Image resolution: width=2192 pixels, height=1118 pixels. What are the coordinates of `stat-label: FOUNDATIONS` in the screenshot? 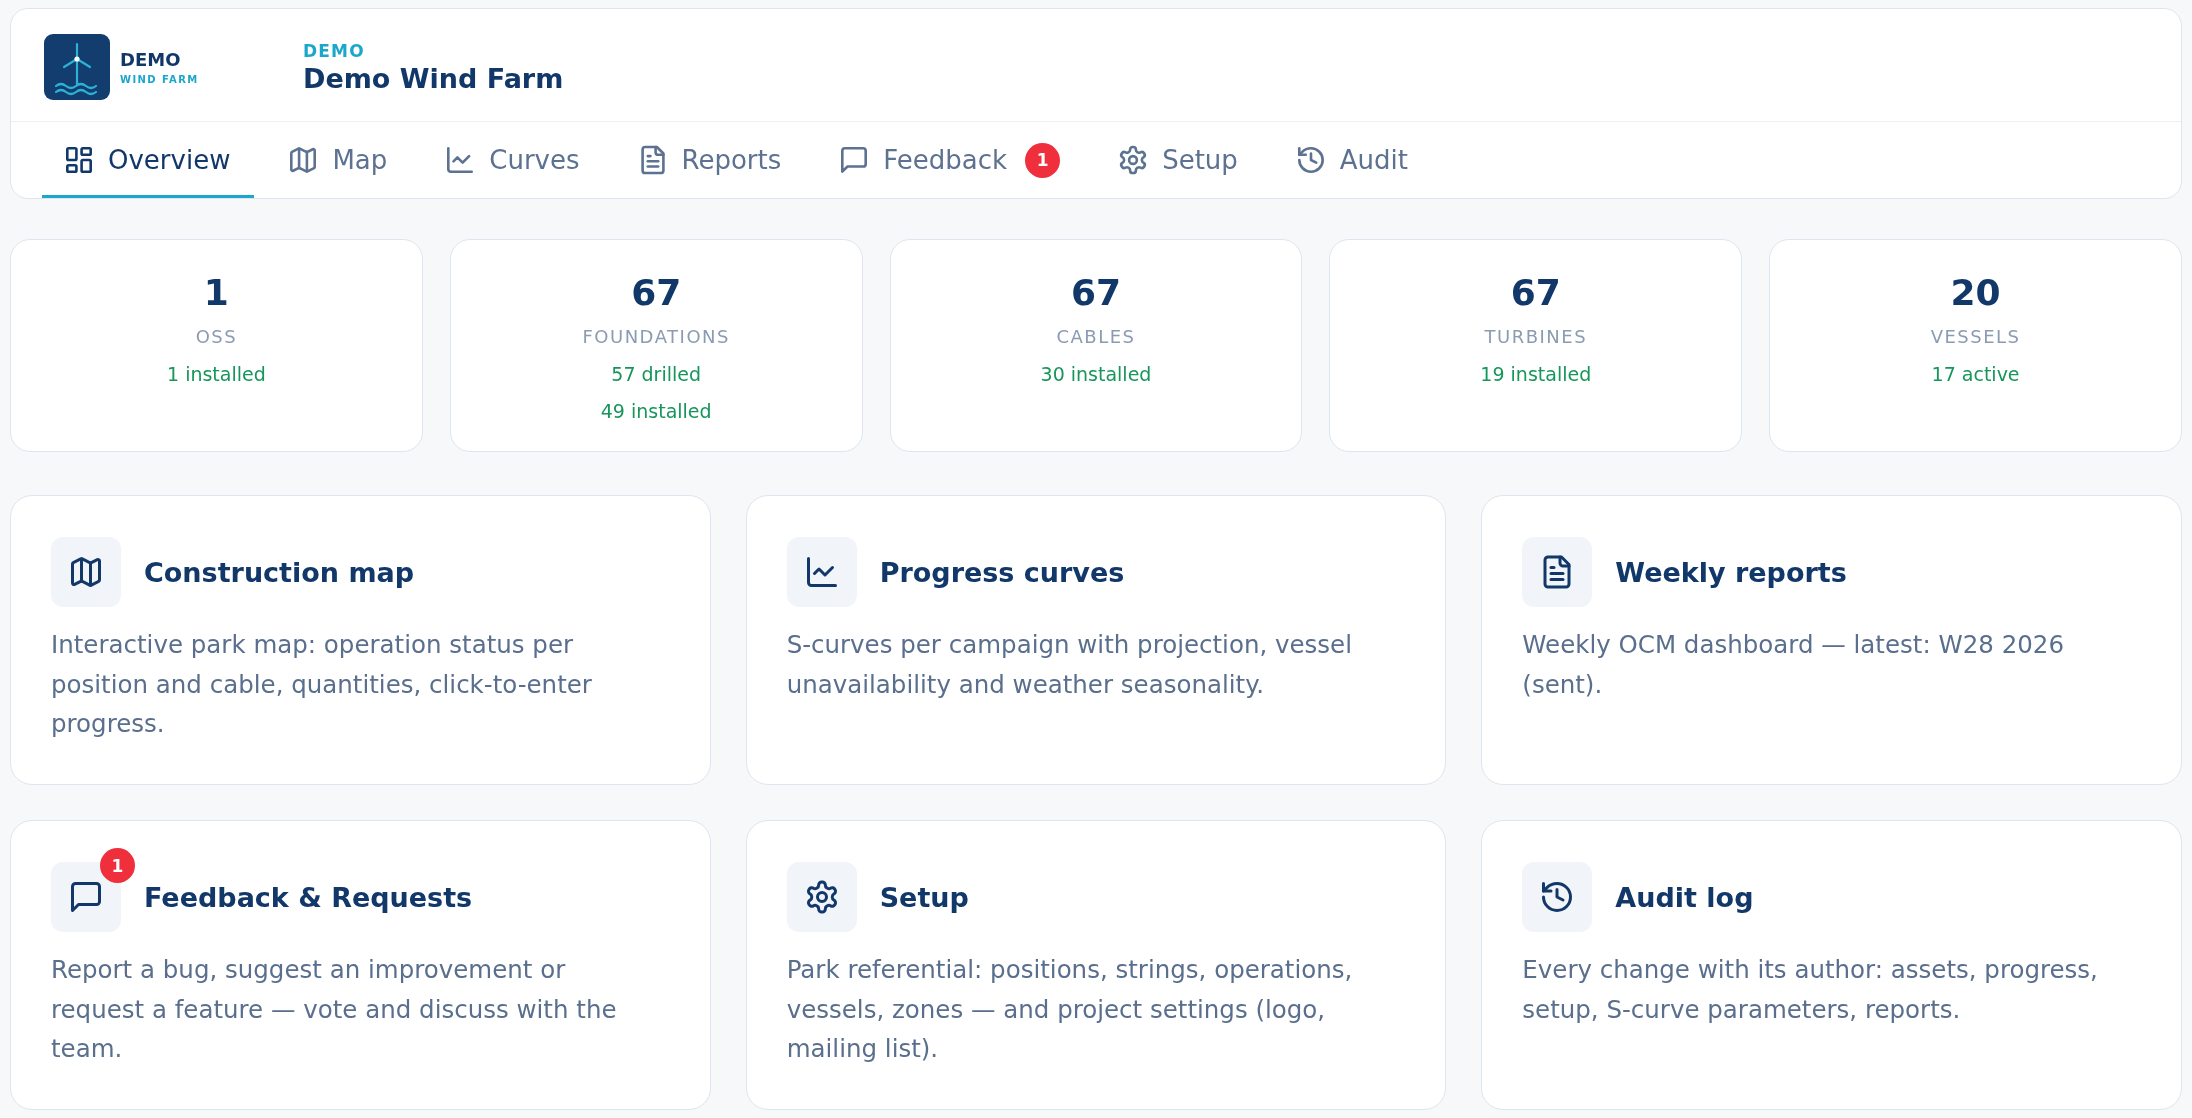 It's located at (656, 337).